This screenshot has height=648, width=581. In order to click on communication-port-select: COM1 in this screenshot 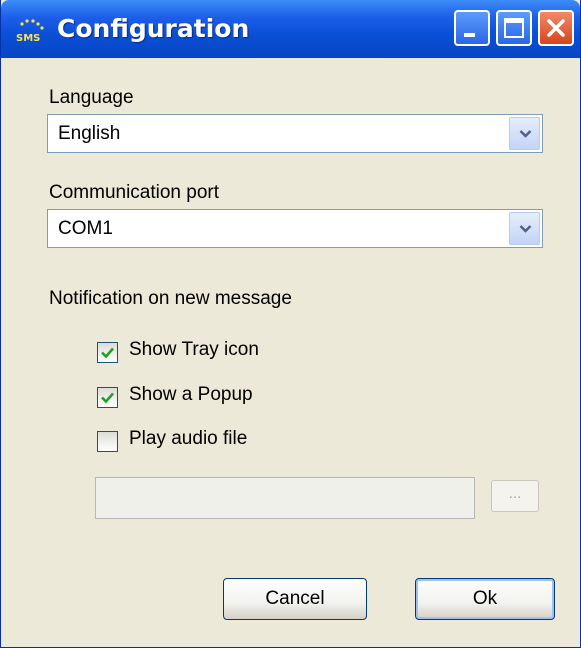, I will do `click(295, 228)`.